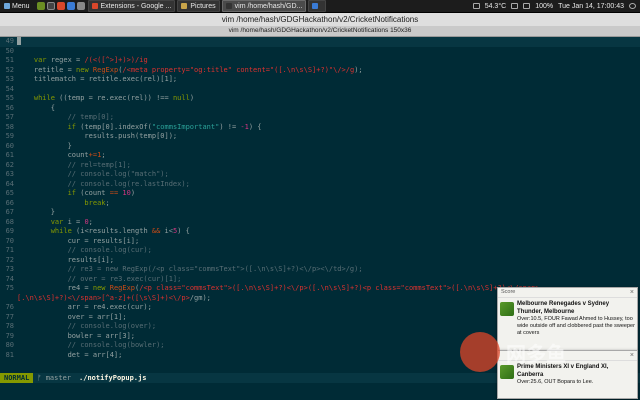  What do you see at coordinates (9, 164) in the screenshot?
I see `line-number: 62` at bounding box center [9, 164].